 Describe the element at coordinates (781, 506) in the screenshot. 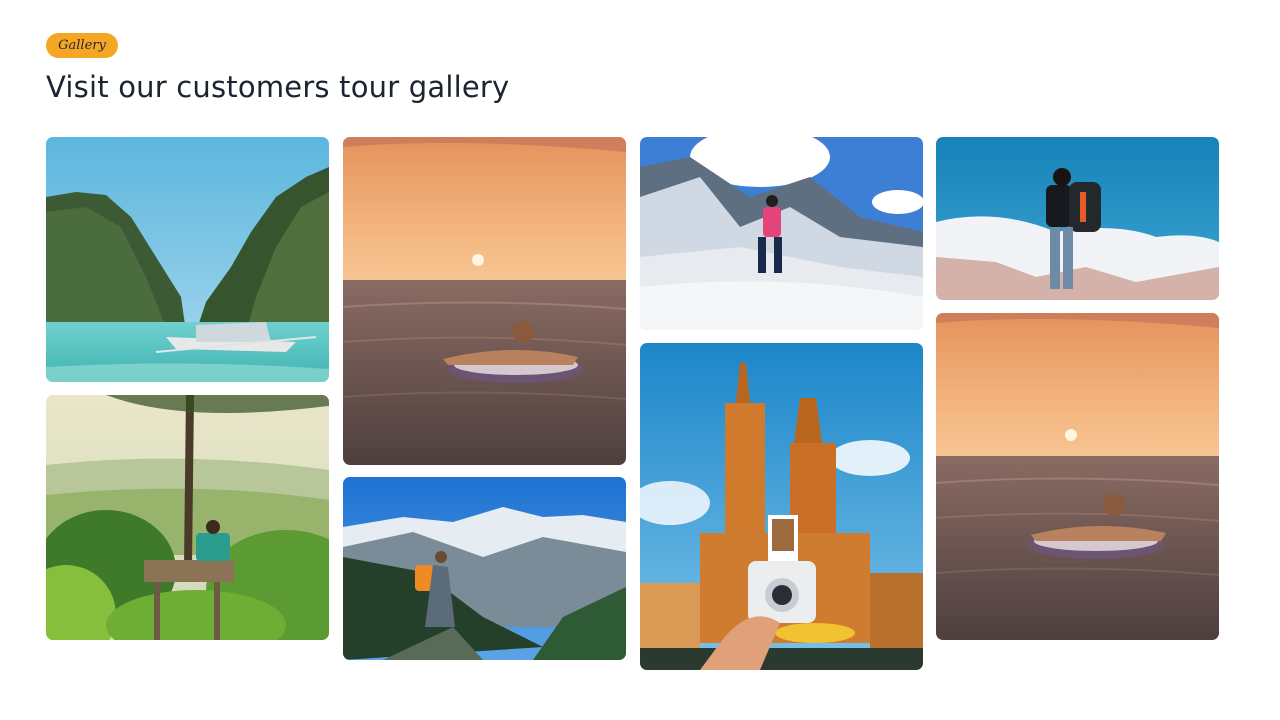

I see `church-instant-camera-photo` at that location.